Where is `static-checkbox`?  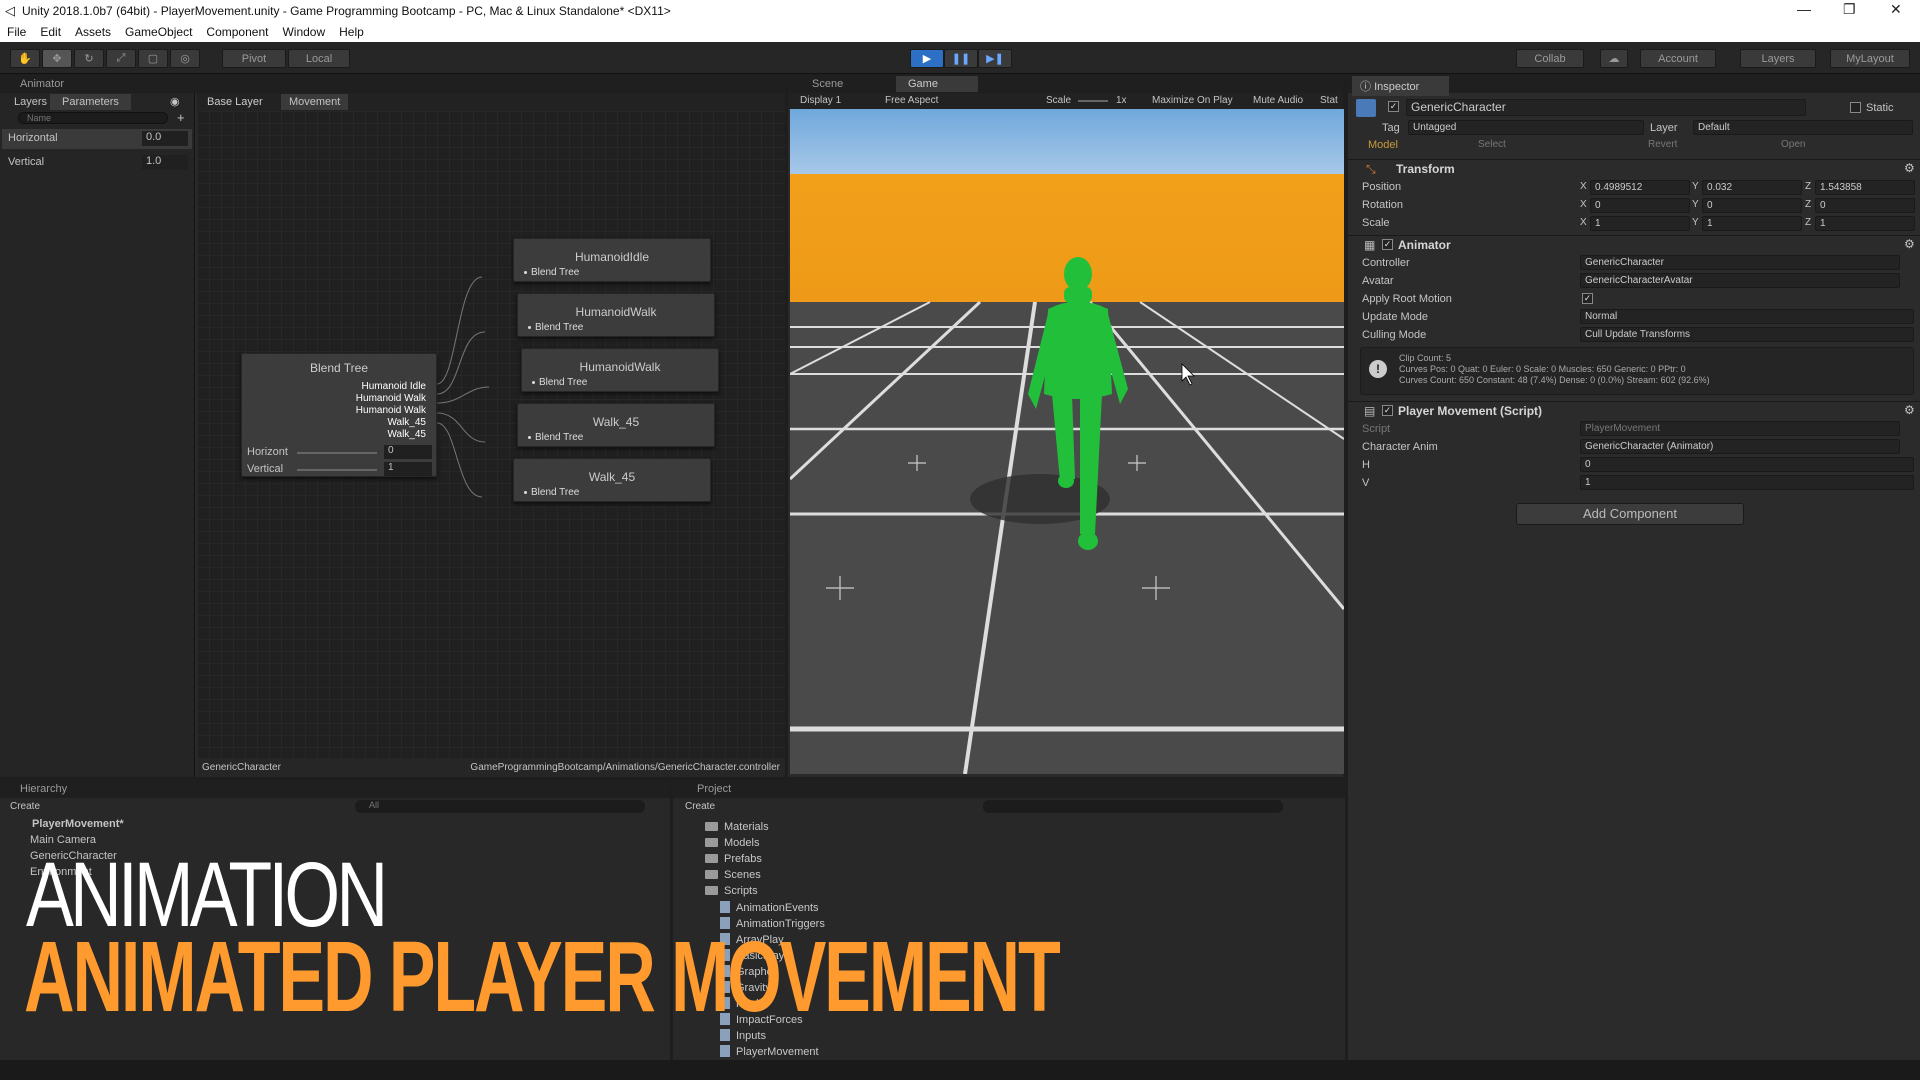 static-checkbox is located at coordinates (1855, 107).